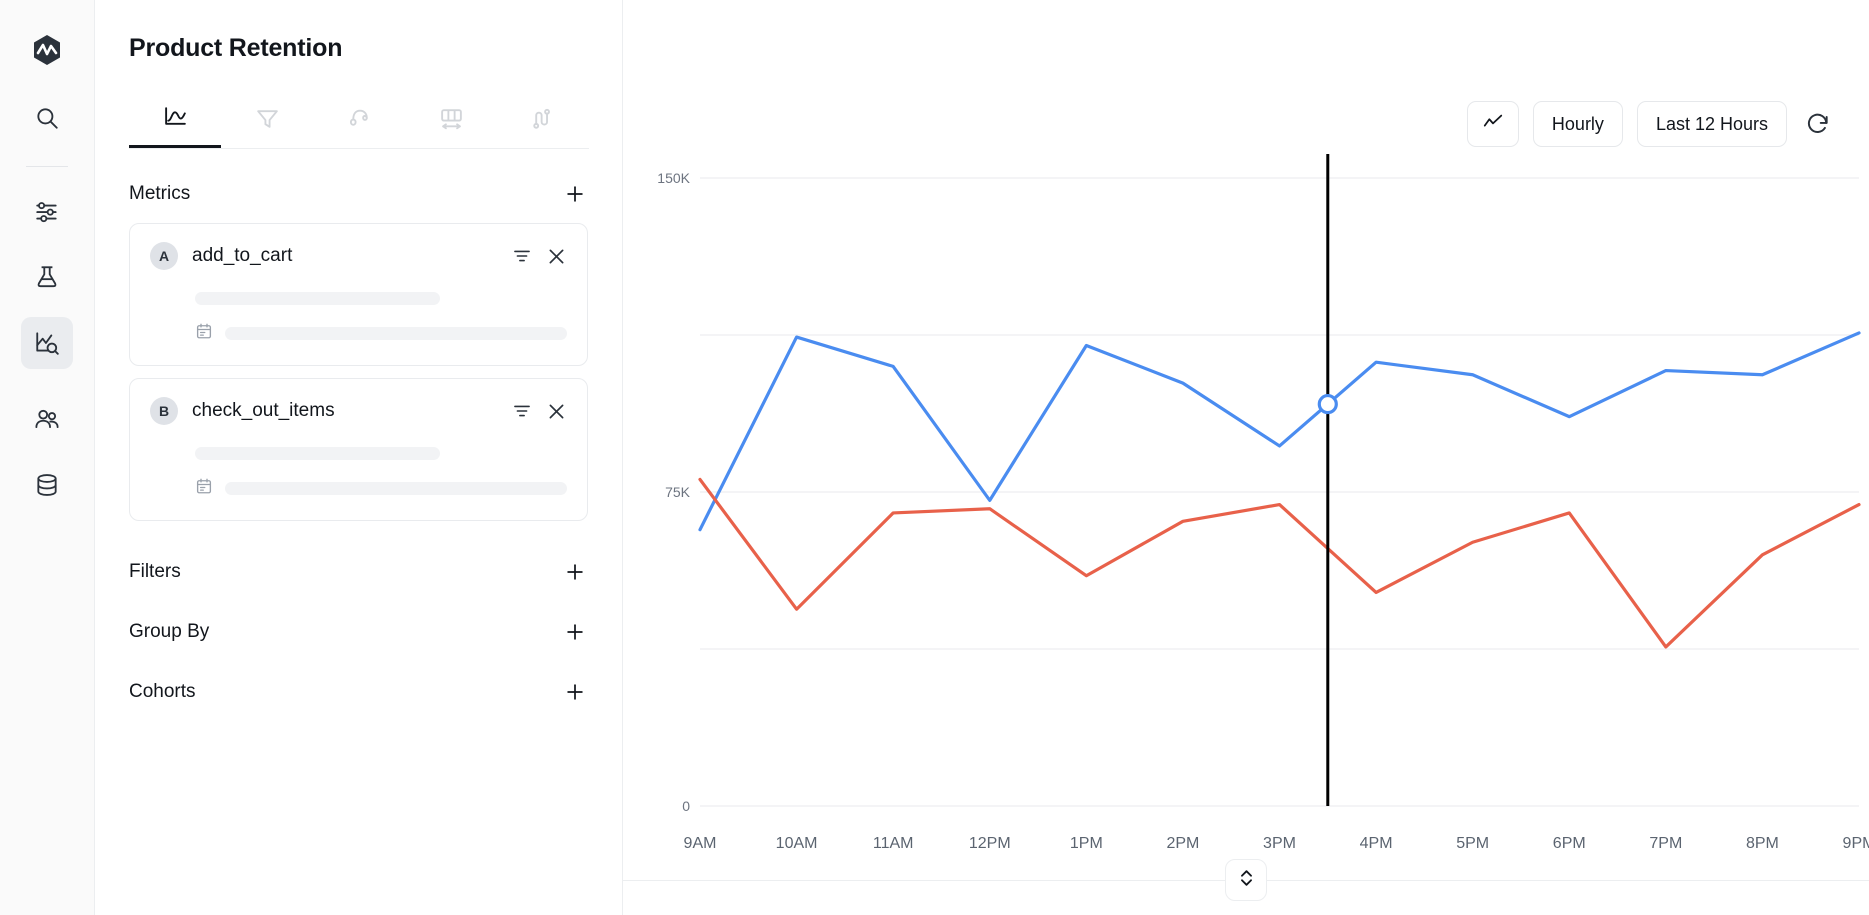 The image size is (1869, 915). I want to click on funnel-icon, so click(267, 121).